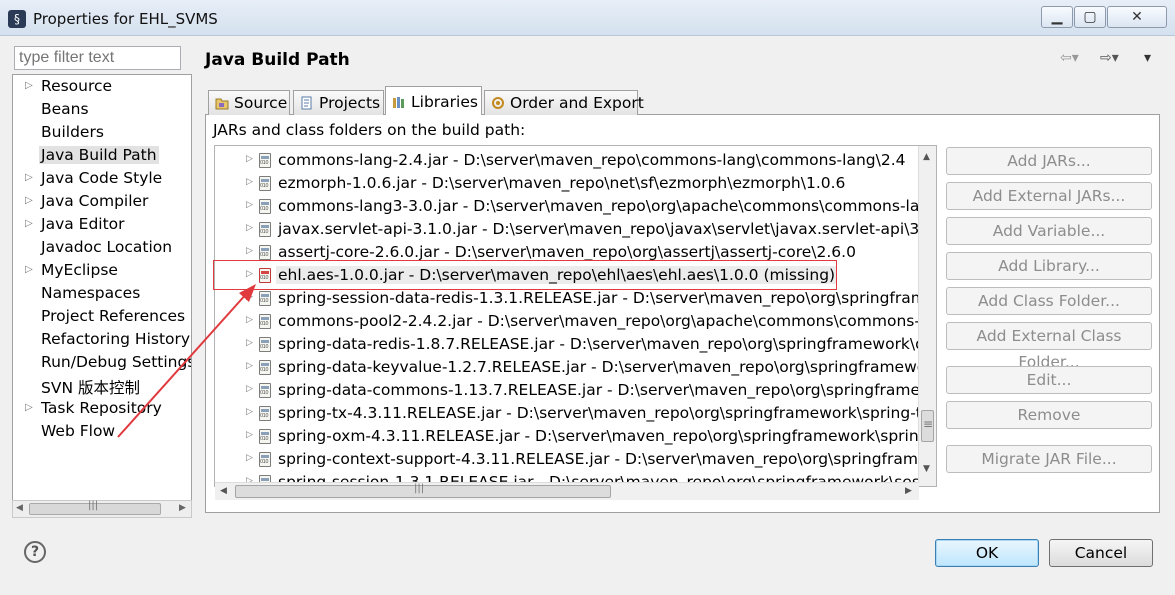 The height and width of the screenshot is (595, 1175). I want to click on title-bar: § Properties for EHL_SVMS ▁ ▢ ✕, so click(587, 18).